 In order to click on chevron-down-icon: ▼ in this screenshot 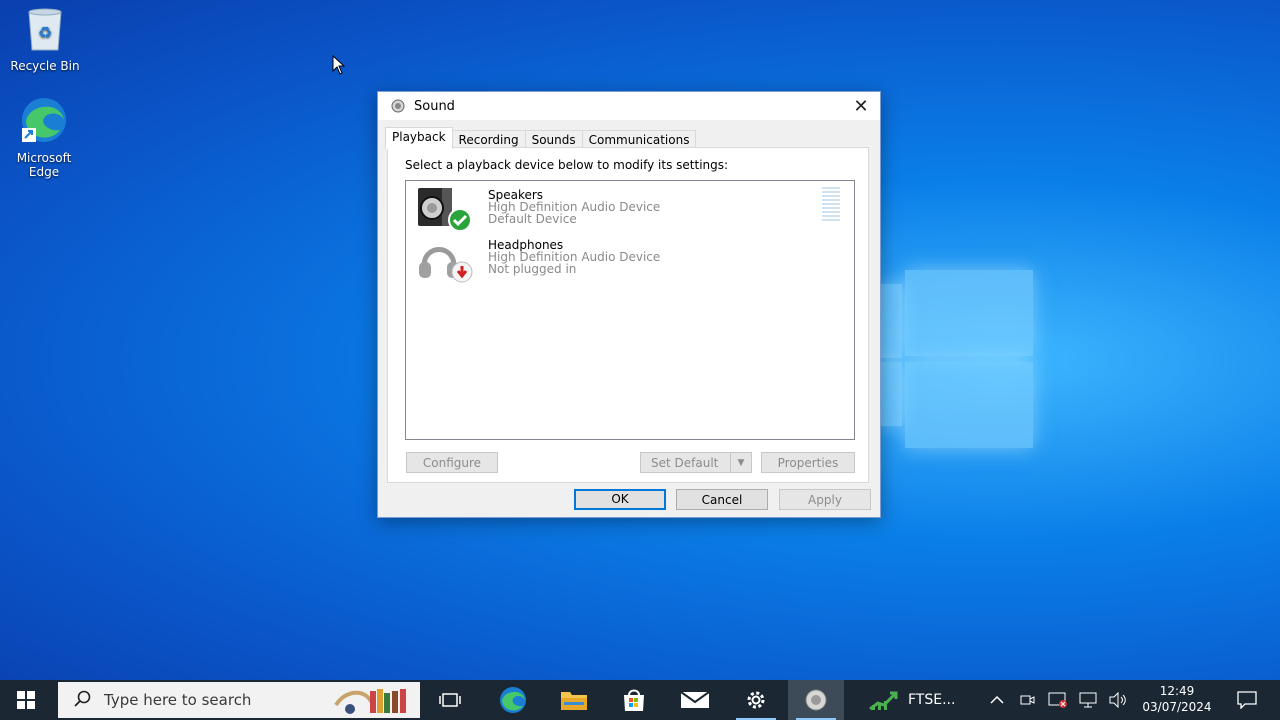, I will do `click(740, 462)`.